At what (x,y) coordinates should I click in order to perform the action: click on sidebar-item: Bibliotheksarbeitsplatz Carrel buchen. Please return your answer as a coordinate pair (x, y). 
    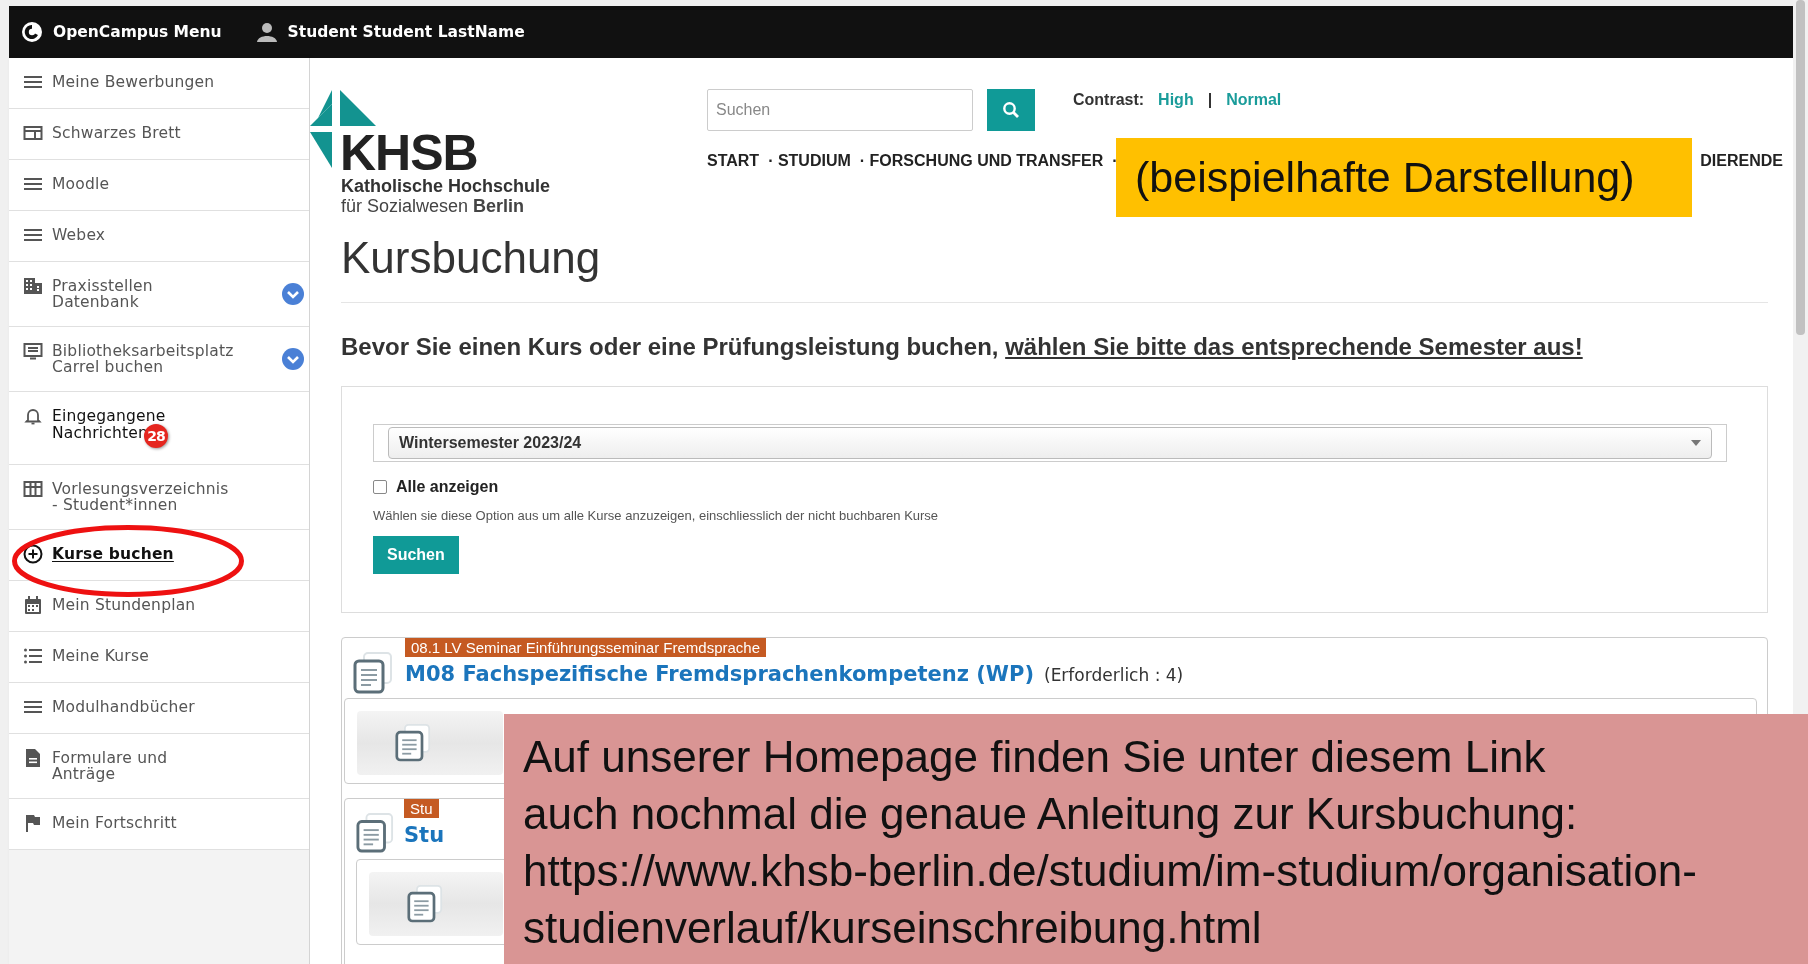
    Looking at the image, I should click on (159, 359).